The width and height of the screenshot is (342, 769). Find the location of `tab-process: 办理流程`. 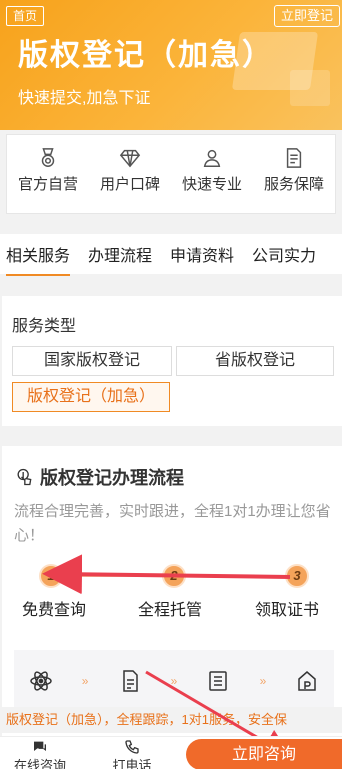

tab-process: 办理流程 is located at coordinates (120, 254).